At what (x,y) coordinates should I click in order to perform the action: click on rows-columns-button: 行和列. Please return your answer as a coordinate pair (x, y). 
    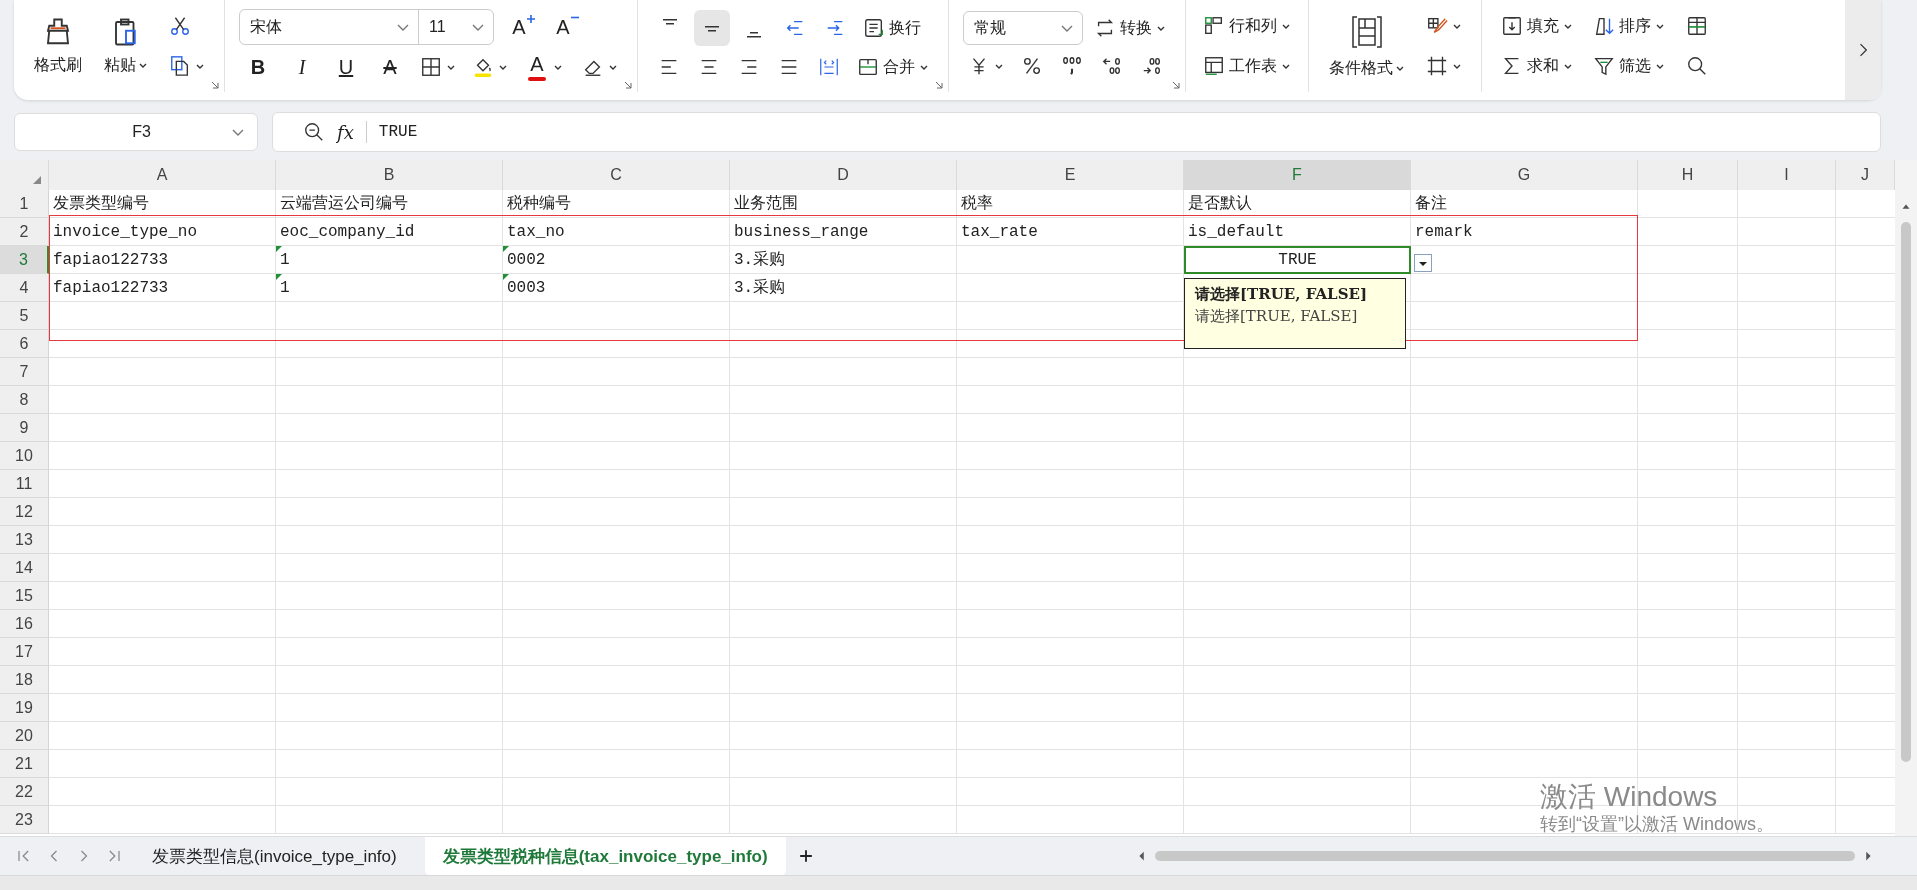
    Looking at the image, I should click on (1247, 26).